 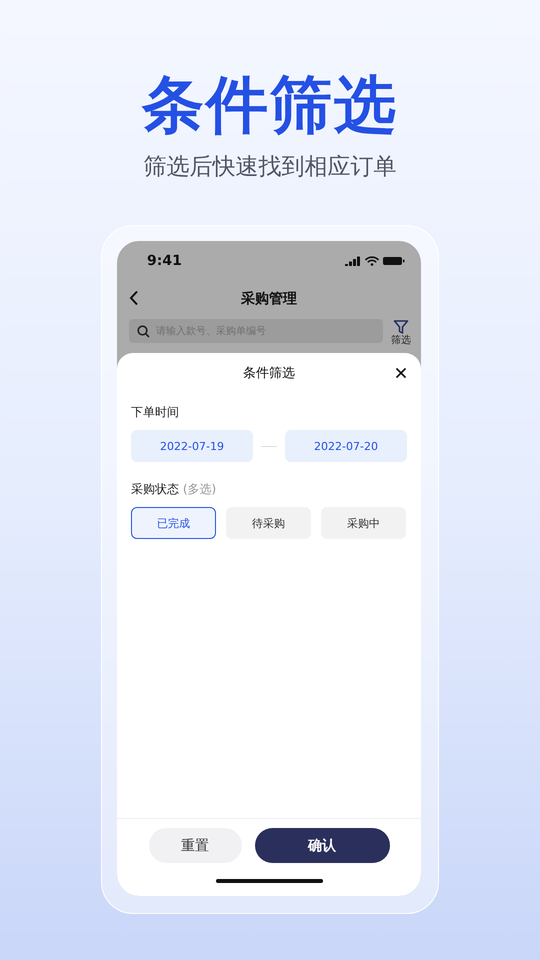 I want to click on close-button, so click(x=401, y=373).